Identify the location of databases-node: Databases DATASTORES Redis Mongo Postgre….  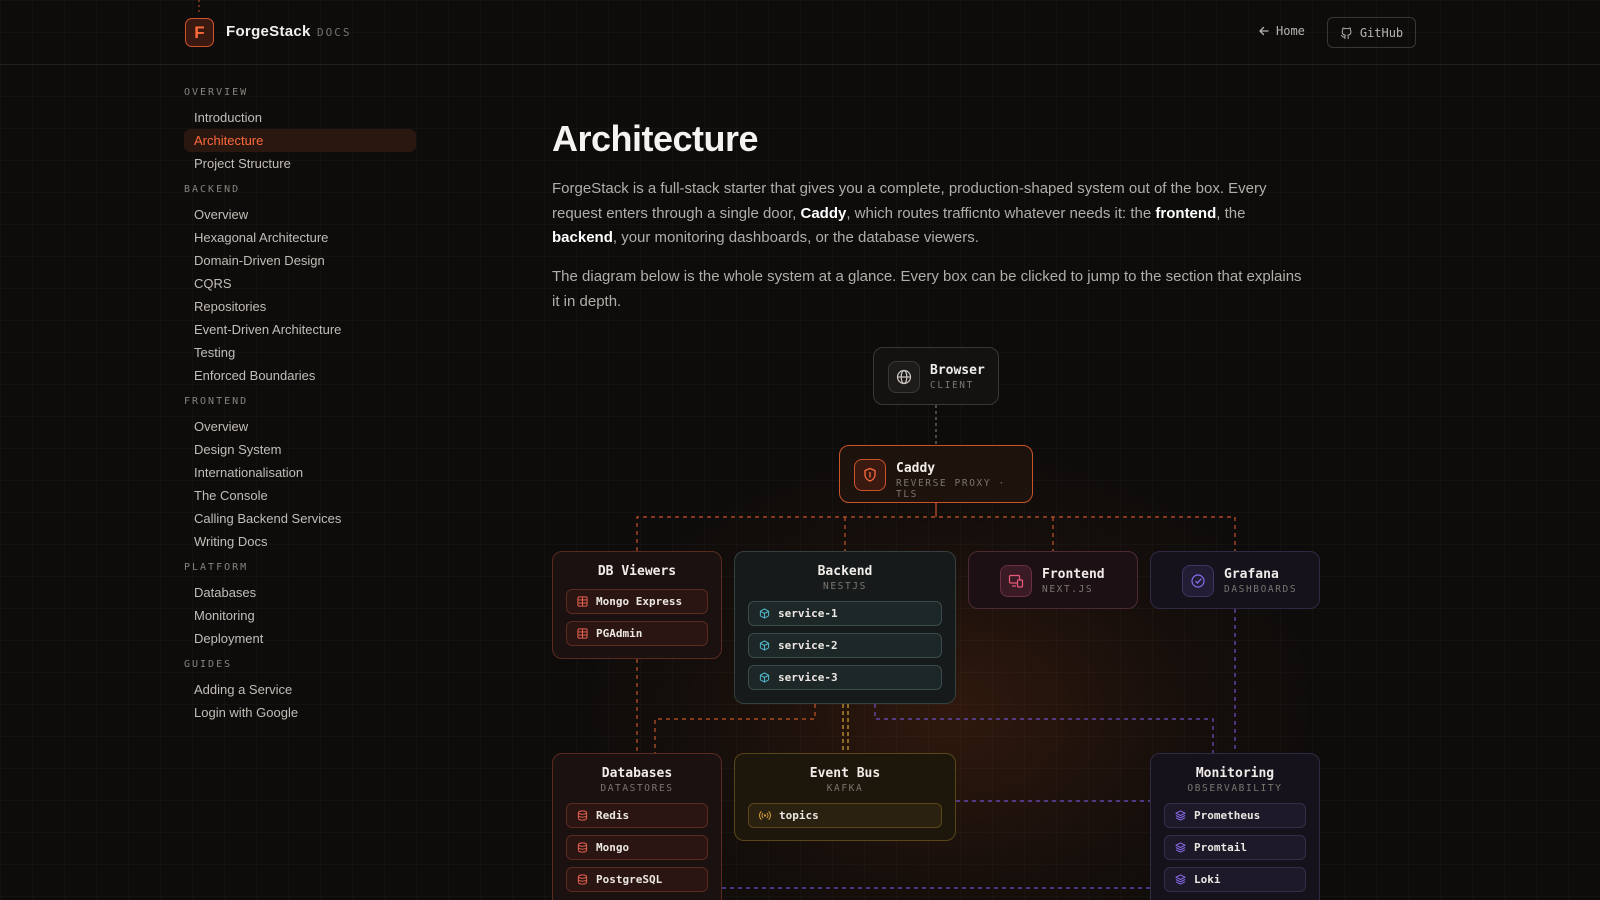
(637, 826).